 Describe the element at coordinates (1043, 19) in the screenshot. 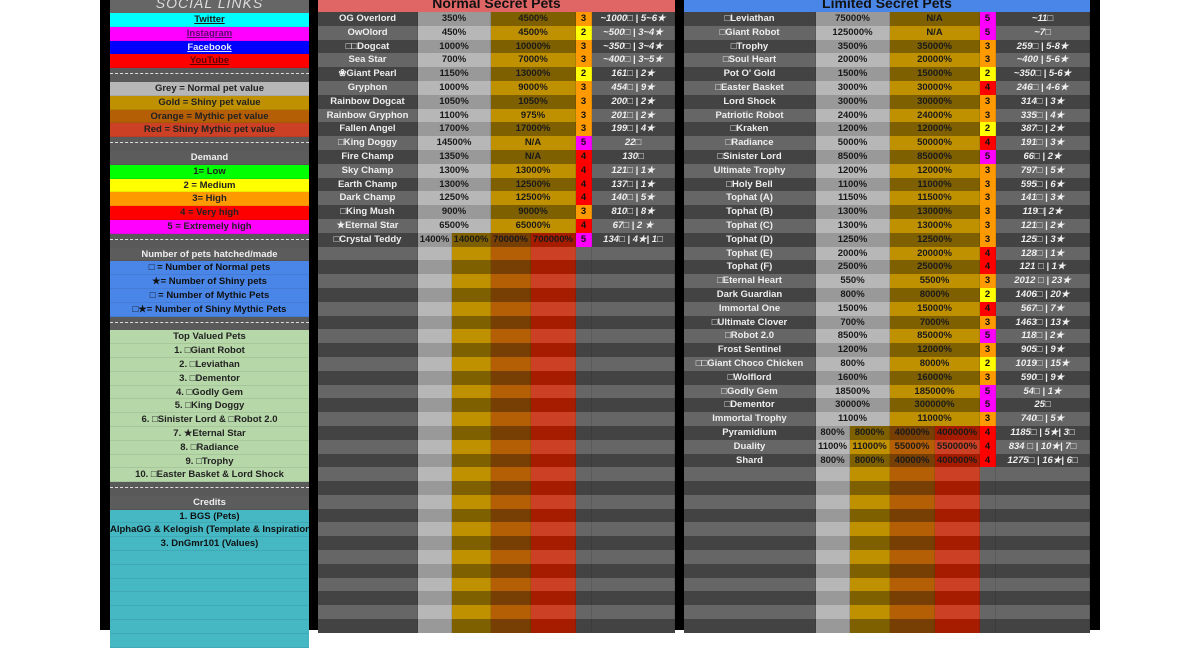

I see `hatched-count: ~11□` at that location.